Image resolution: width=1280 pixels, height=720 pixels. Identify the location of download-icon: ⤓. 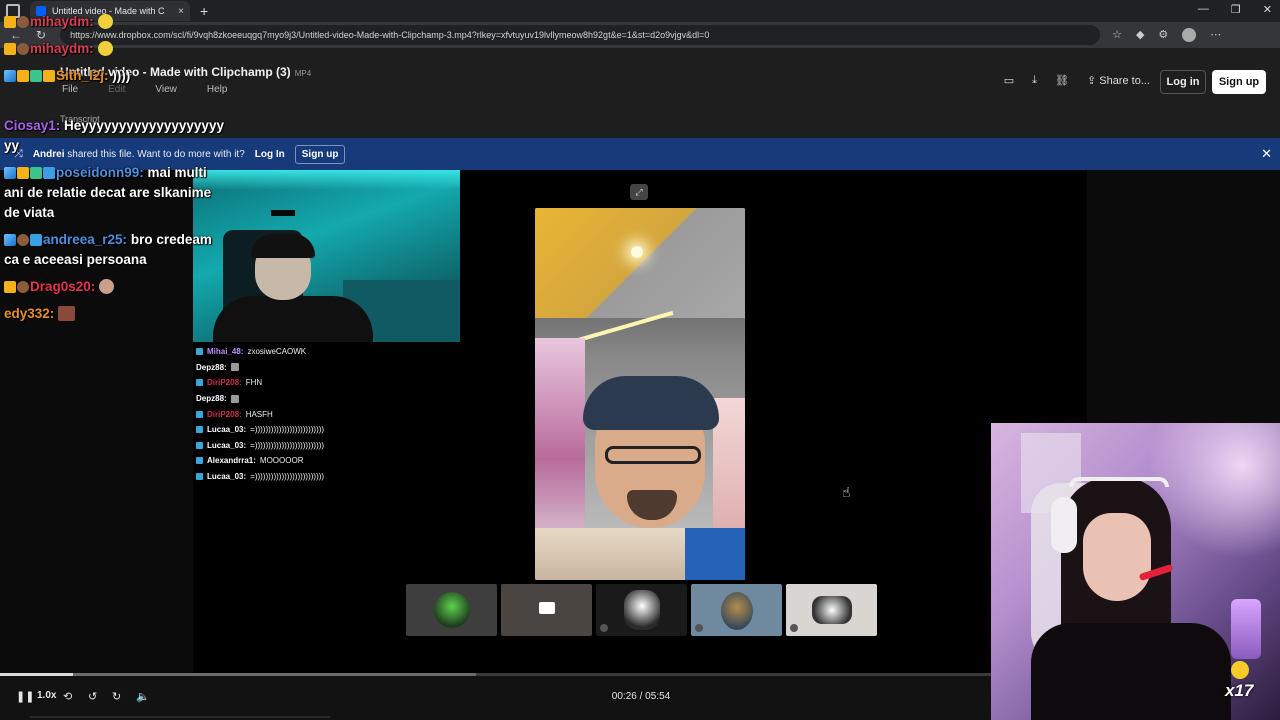
(1034, 80).